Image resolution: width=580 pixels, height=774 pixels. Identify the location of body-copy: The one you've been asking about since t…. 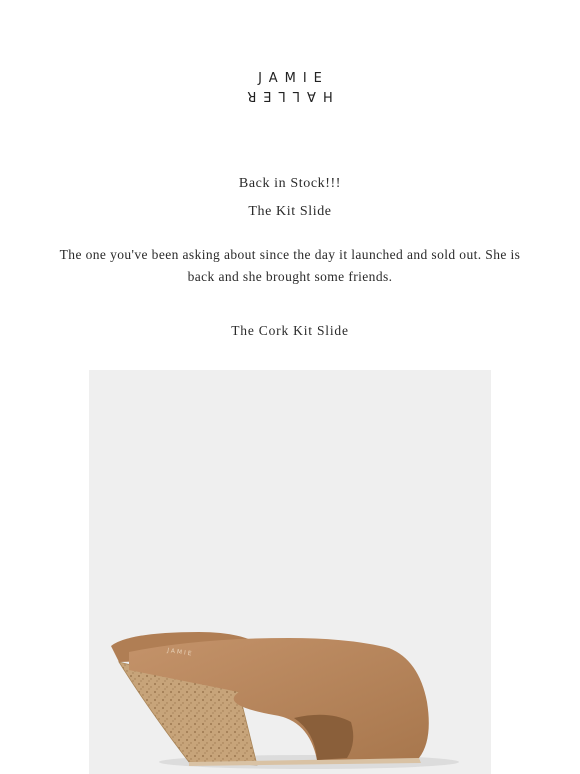
(290, 266).